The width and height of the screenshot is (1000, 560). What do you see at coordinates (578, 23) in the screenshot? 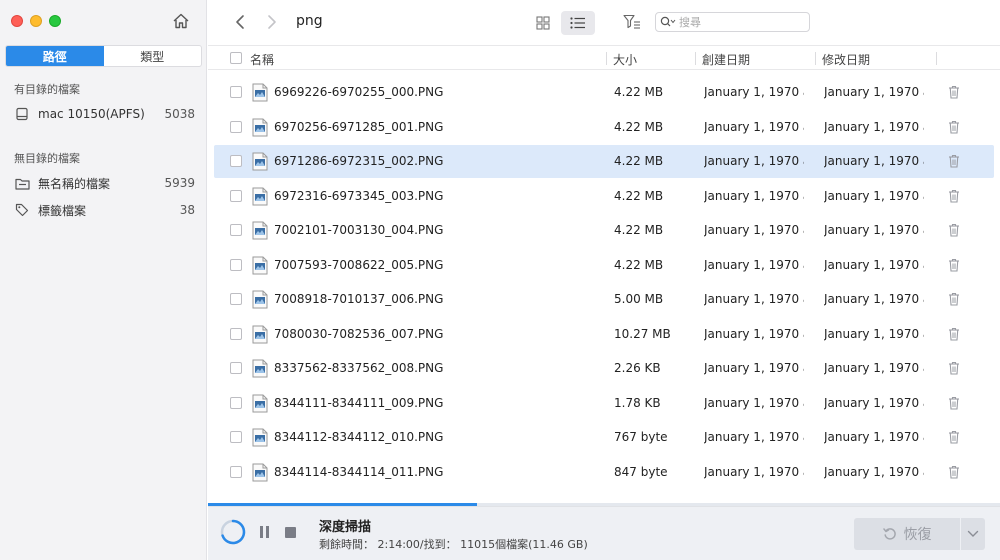
I see `list-view-button` at bounding box center [578, 23].